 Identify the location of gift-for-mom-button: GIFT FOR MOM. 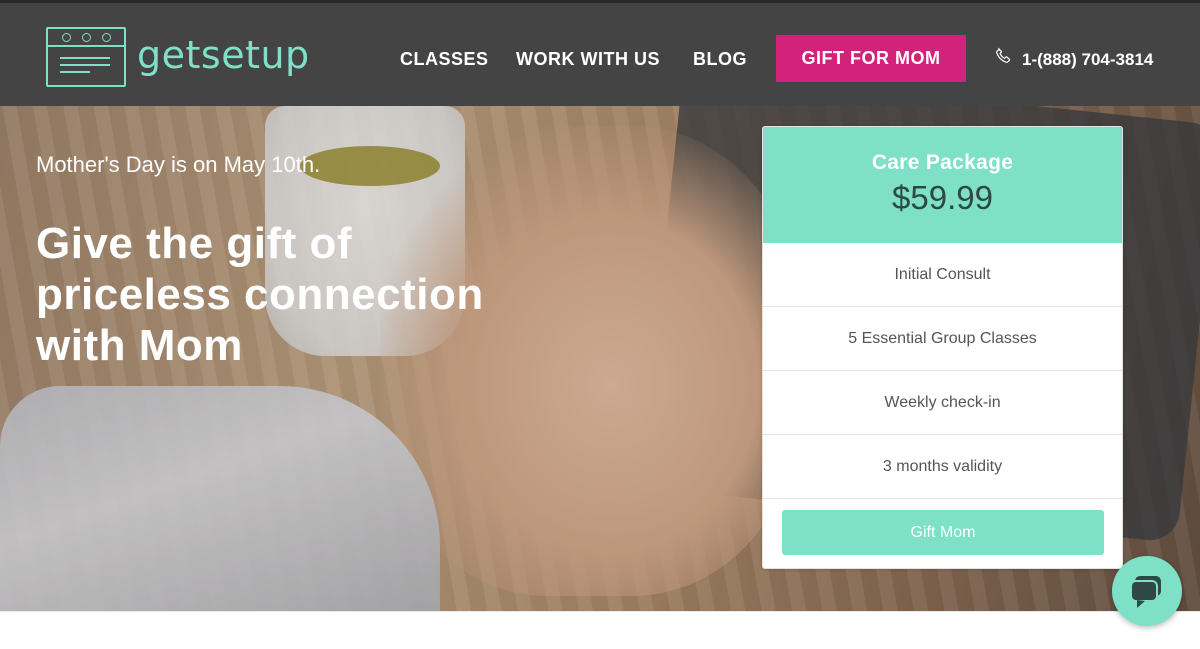
(871, 58).